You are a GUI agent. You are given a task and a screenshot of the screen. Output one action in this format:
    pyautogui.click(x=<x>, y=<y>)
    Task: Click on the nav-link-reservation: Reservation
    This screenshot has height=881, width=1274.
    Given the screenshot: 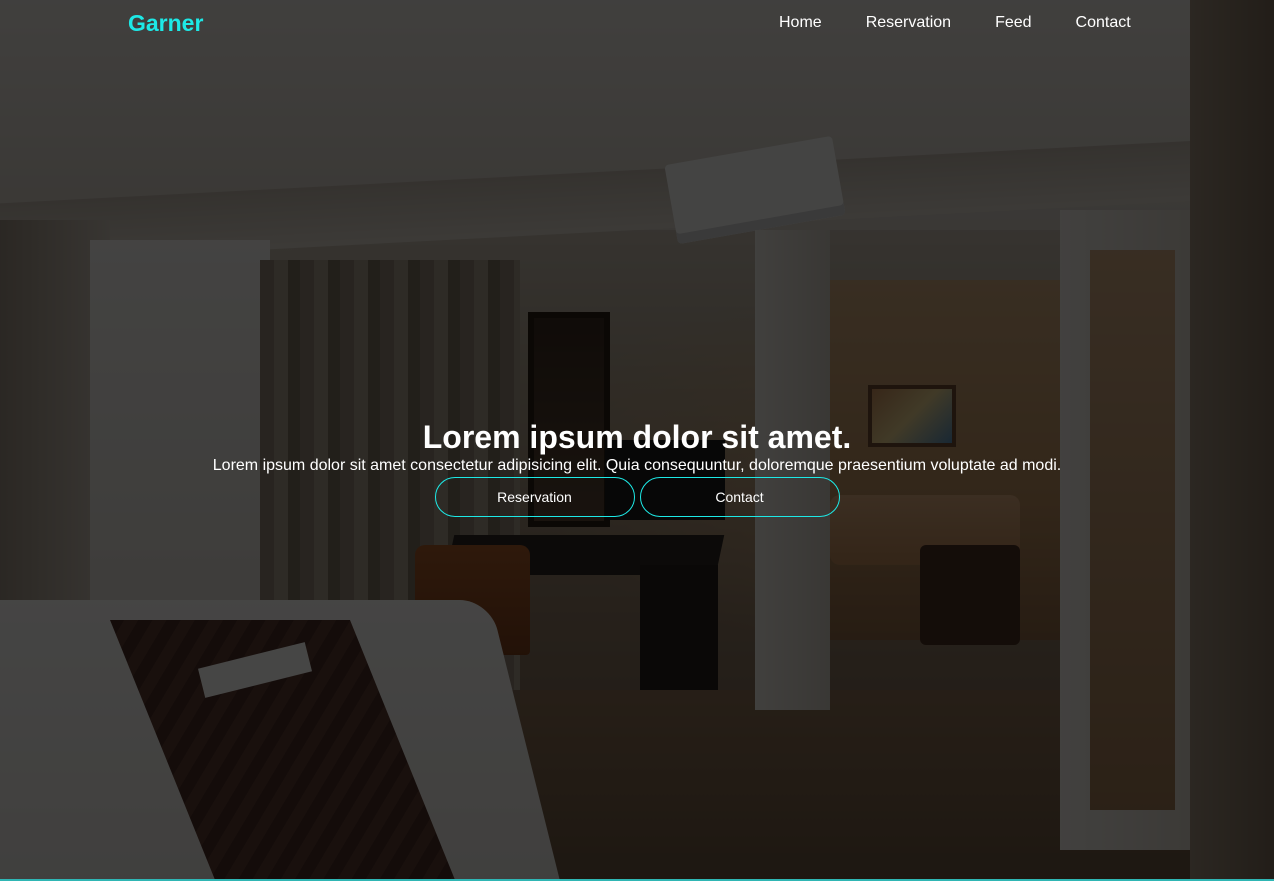 What is the action you would take?
    pyautogui.click(x=908, y=23)
    